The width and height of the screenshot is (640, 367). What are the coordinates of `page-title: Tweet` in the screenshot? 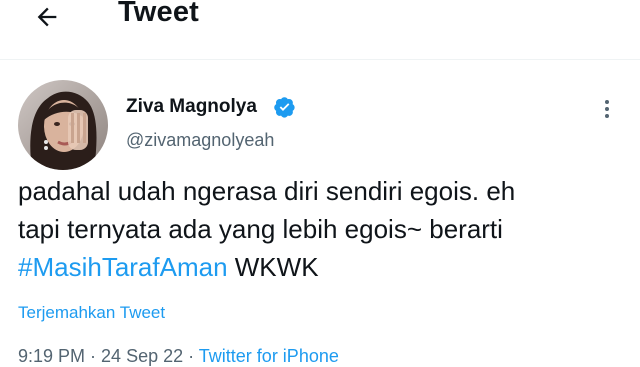 It's located at (159, 14).